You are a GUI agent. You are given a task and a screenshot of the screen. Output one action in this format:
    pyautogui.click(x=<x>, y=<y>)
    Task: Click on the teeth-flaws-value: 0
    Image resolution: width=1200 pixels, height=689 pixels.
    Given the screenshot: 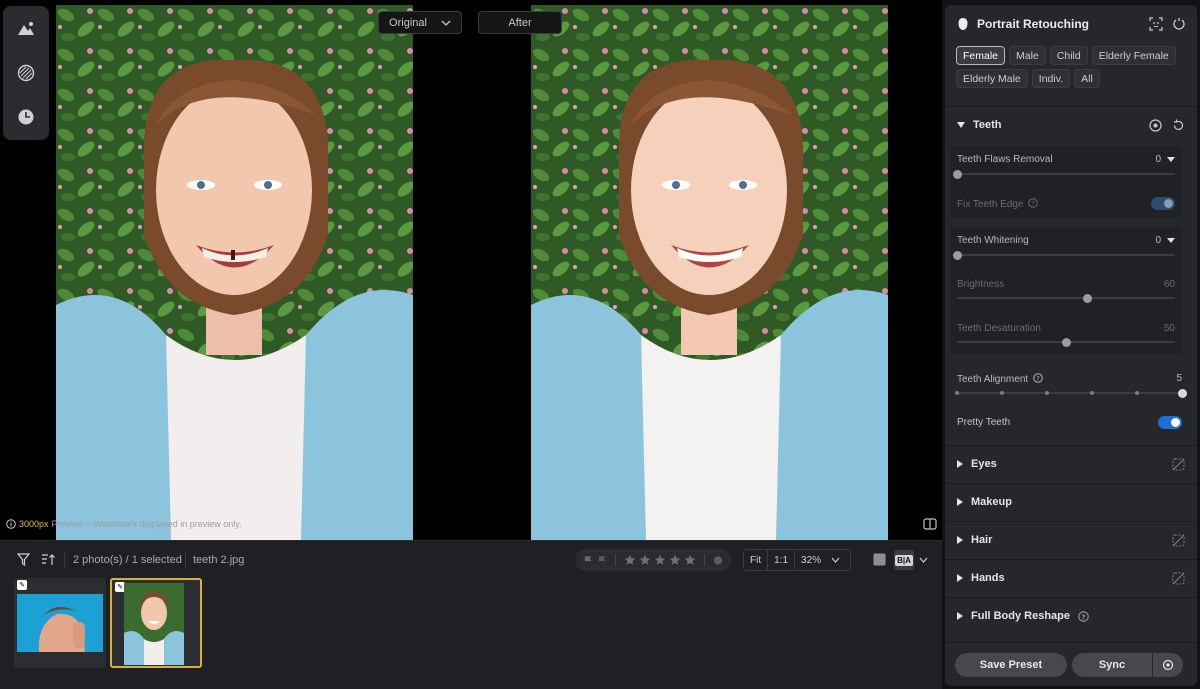 What is the action you would take?
    pyautogui.click(x=1158, y=159)
    